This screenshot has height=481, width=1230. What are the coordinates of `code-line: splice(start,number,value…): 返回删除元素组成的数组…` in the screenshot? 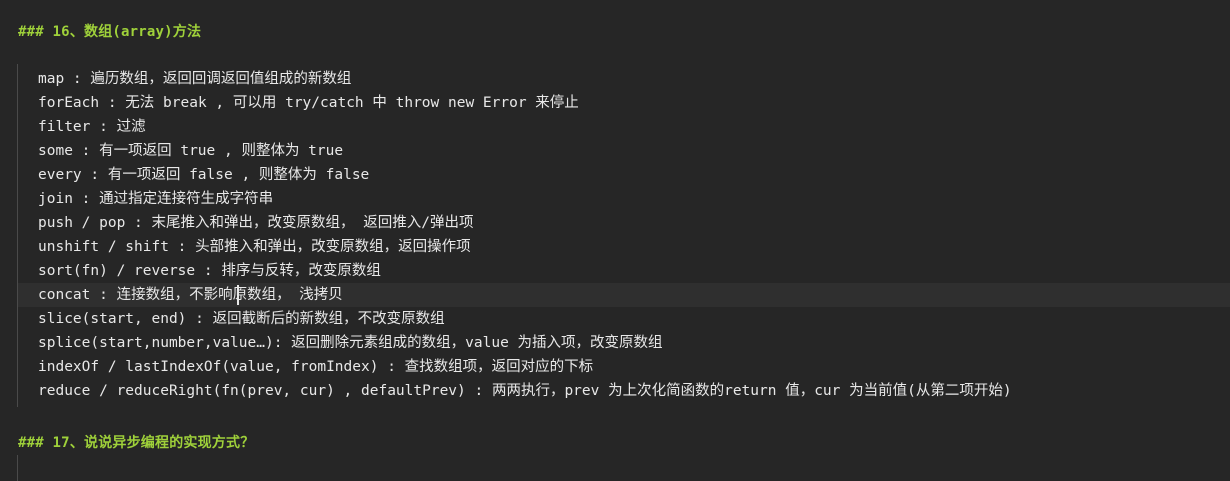 It's located at (624, 343).